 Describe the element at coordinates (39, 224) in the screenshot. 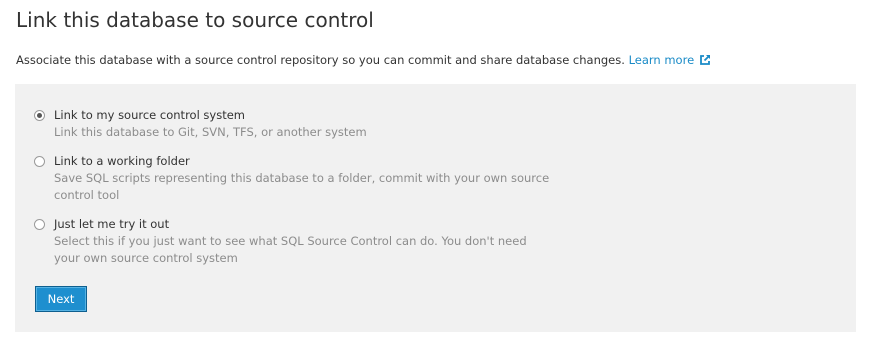

I see `radio-try-it-out` at that location.